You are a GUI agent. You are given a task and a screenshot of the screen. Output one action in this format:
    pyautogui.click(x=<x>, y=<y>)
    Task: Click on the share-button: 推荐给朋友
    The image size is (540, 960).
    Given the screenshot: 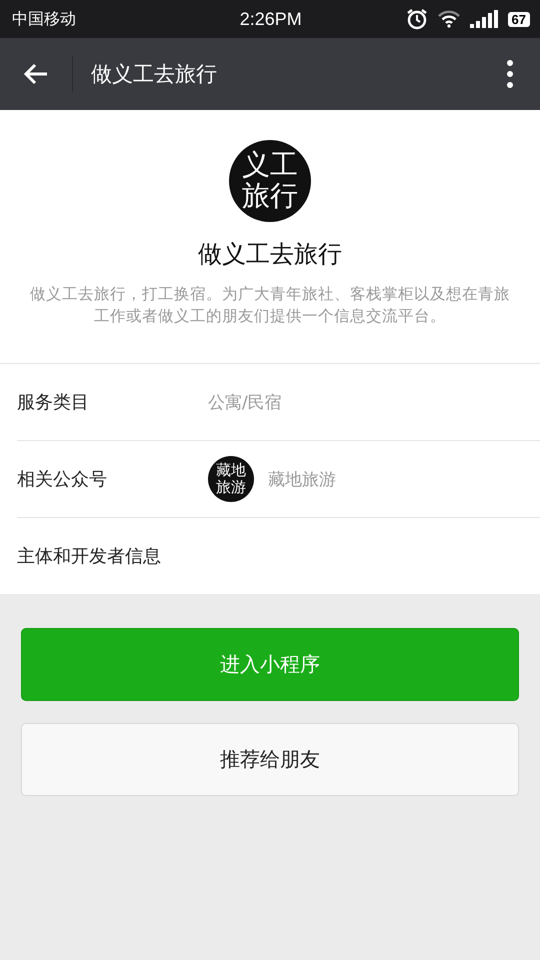 What is the action you would take?
    pyautogui.click(x=270, y=759)
    